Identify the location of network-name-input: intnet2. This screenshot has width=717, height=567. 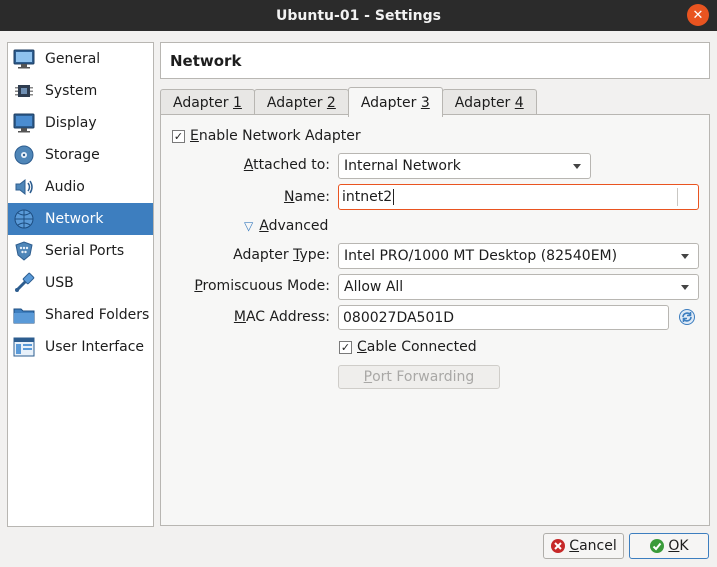
(367, 197).